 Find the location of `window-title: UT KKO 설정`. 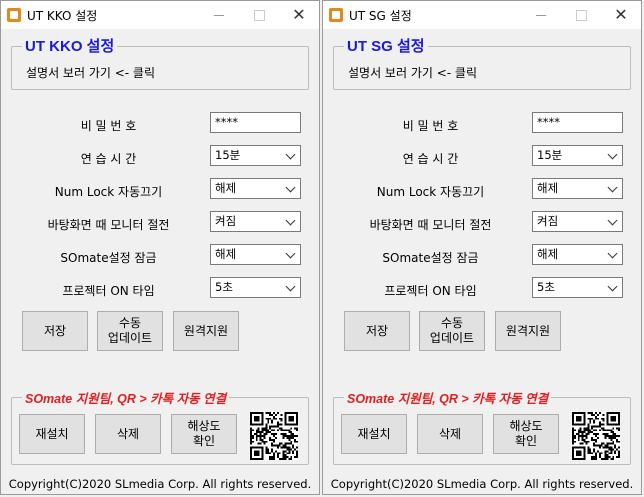

window-title: UT KKO 설정 is located at coordinates (62, 16).